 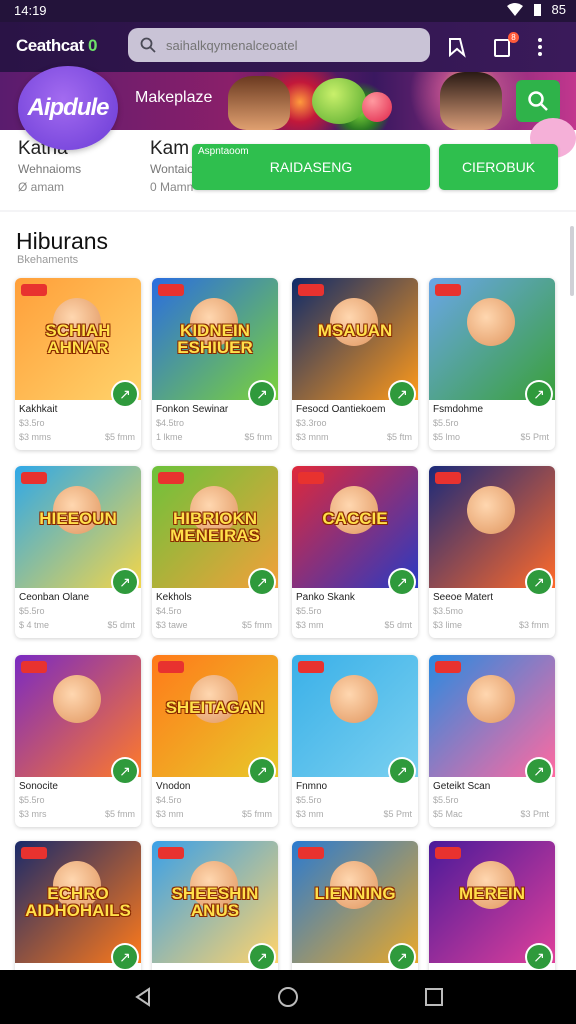 What do you see at coordinates (78, 902) in the screenshot?
I see `game-title-art: ECHRO AIDHOHAILS` at bounding box center [78, 902].